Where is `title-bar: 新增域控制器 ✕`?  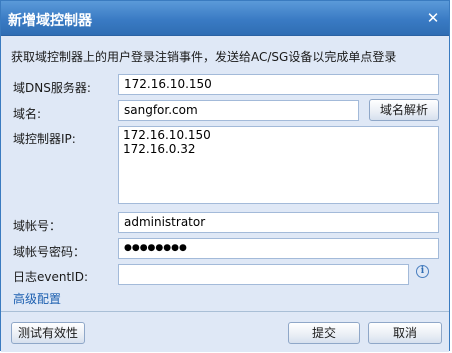
title-bar: 新增域控制器 ✕ is located at coordinates (225, 18).